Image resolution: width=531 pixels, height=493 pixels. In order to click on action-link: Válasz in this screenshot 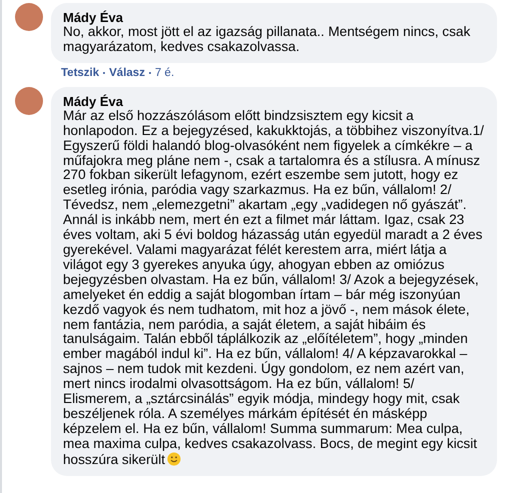, I will do `click(127, 72)`.